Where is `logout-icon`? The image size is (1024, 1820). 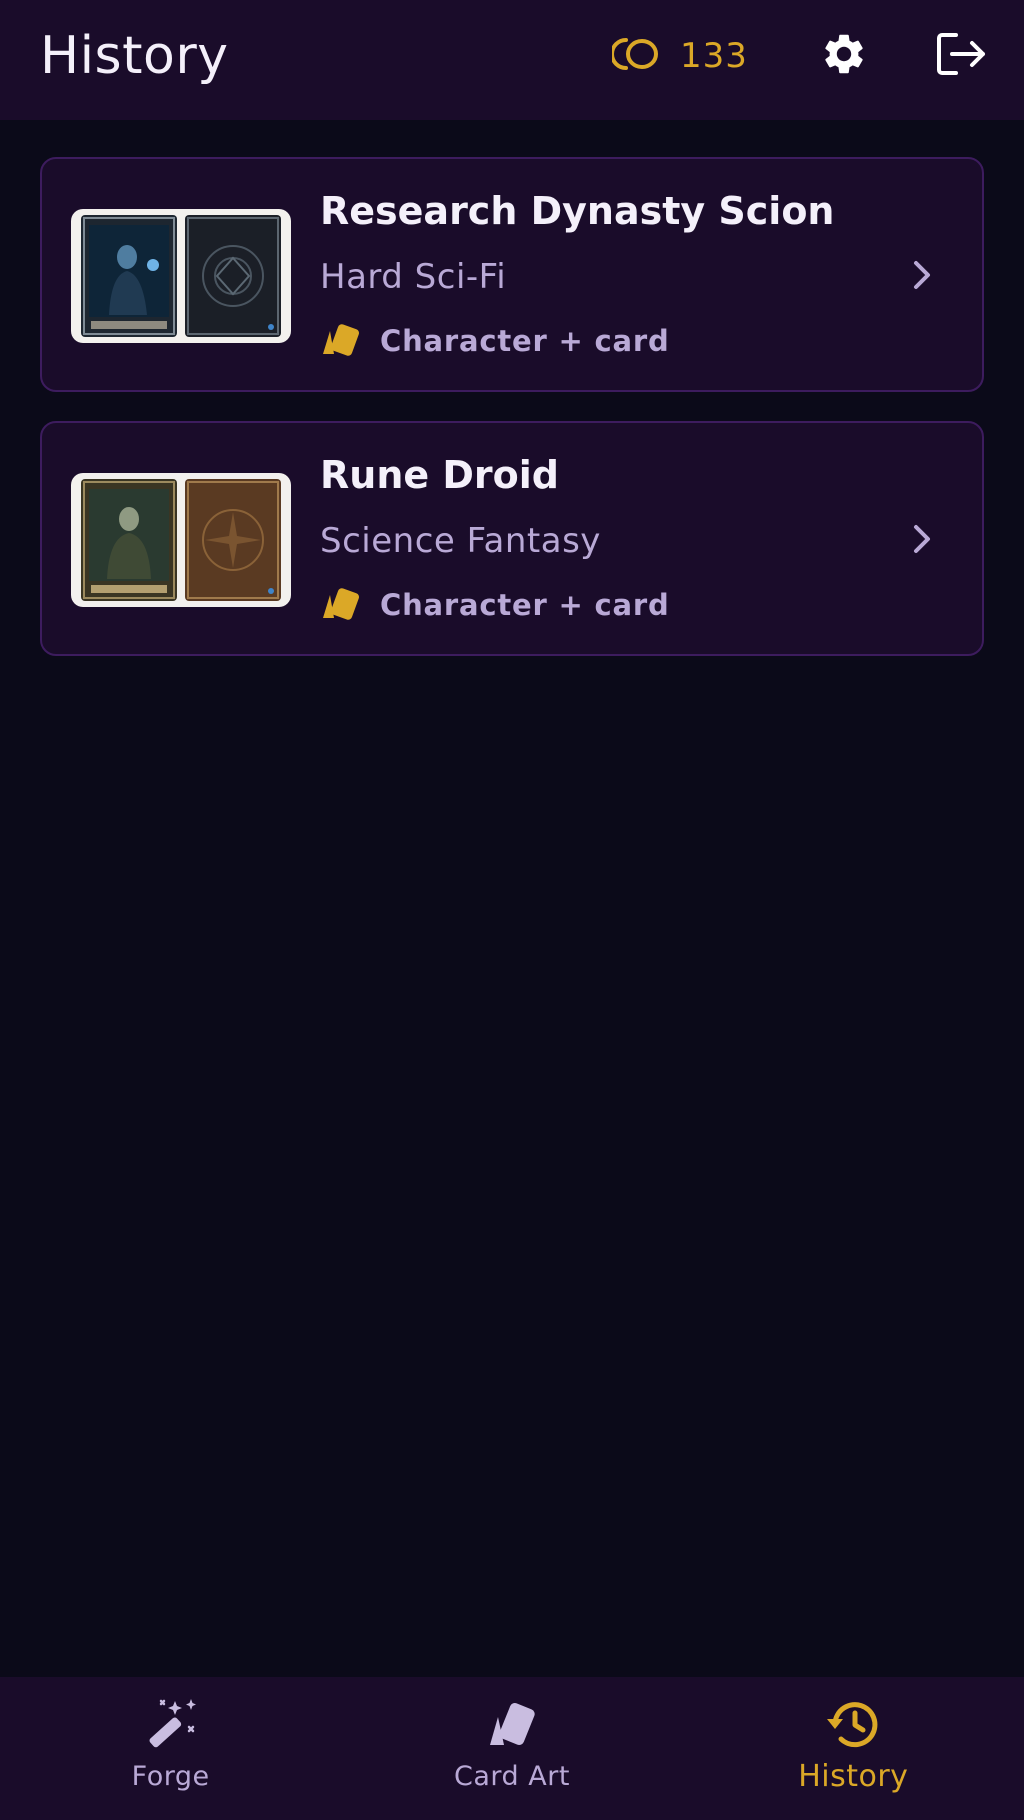 logout-icon is located at coordinates (962, 56).